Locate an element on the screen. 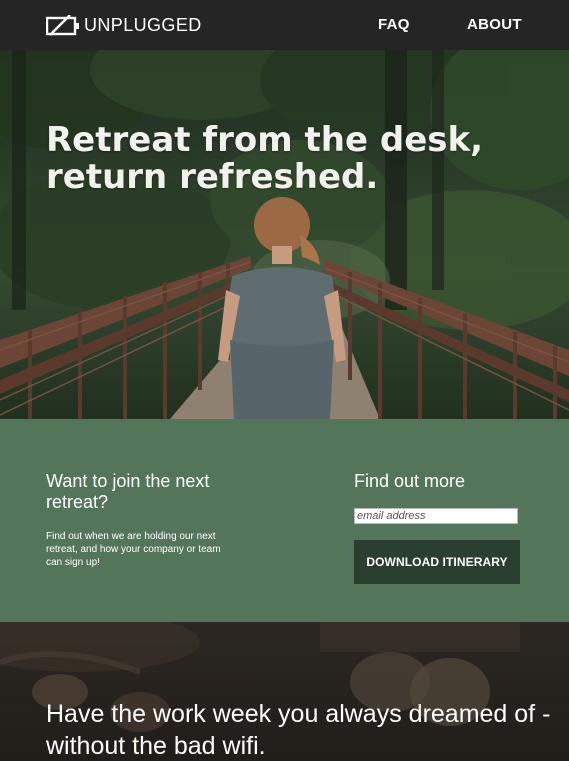 This screenshot has height=761, width=569. download-itinerary-button: DOWNLOAD ITINERARY is located at coordinates (437, 562).